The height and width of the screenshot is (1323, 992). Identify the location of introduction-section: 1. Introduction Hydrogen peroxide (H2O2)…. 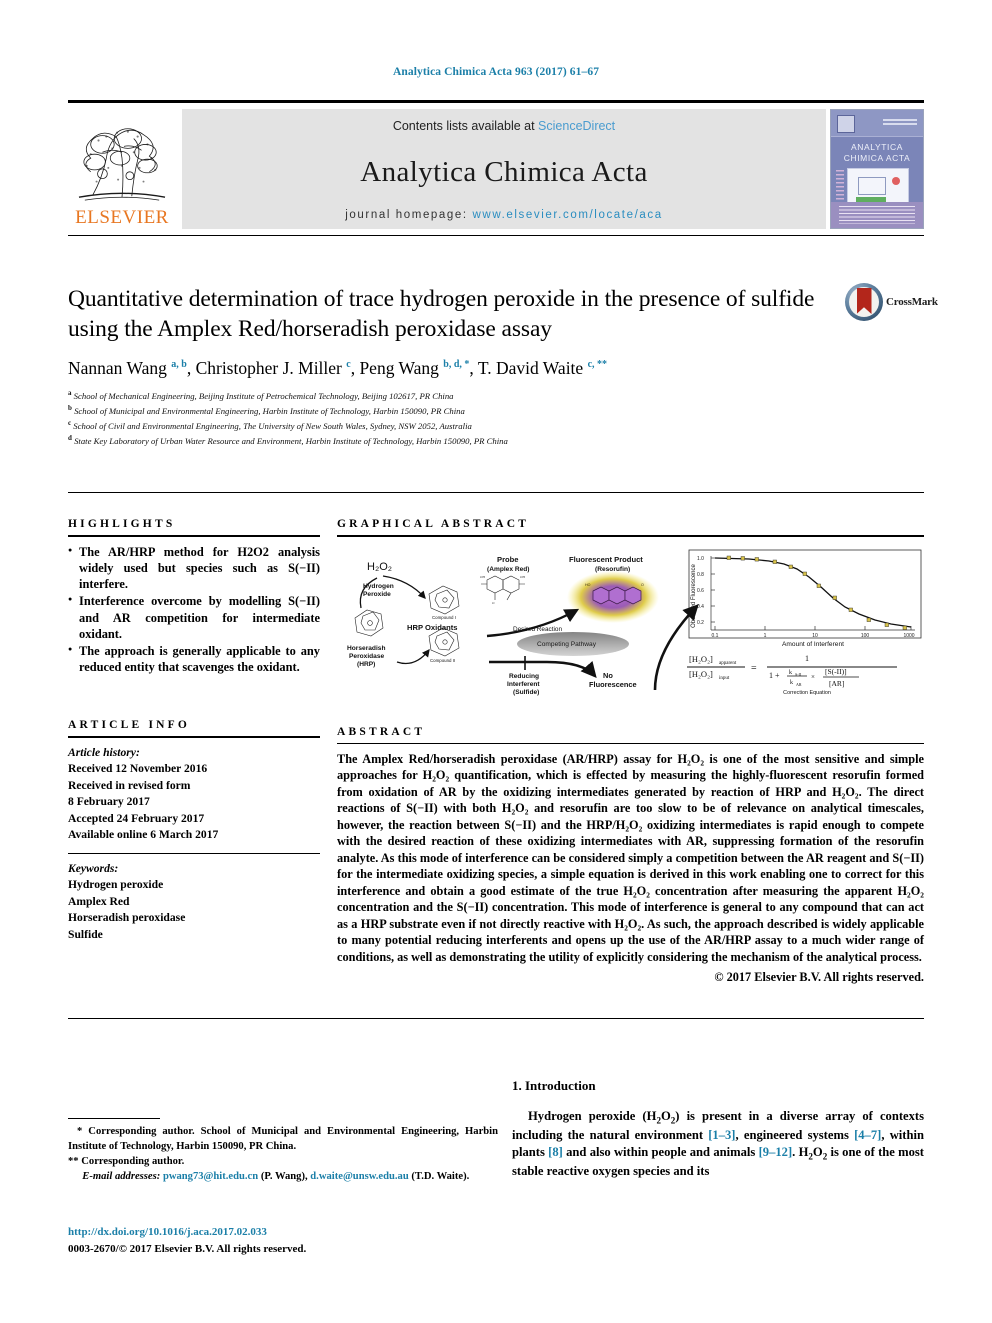
(718, 1129).